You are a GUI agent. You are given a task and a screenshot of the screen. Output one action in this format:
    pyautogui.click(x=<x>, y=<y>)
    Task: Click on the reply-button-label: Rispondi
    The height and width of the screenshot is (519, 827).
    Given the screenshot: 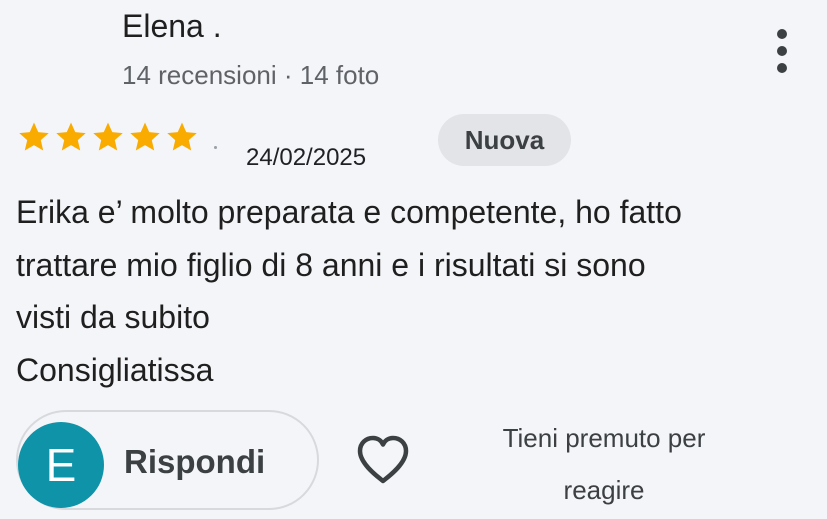 What is the action you would take?
    pyautogui.click(x=195, y=461)
    